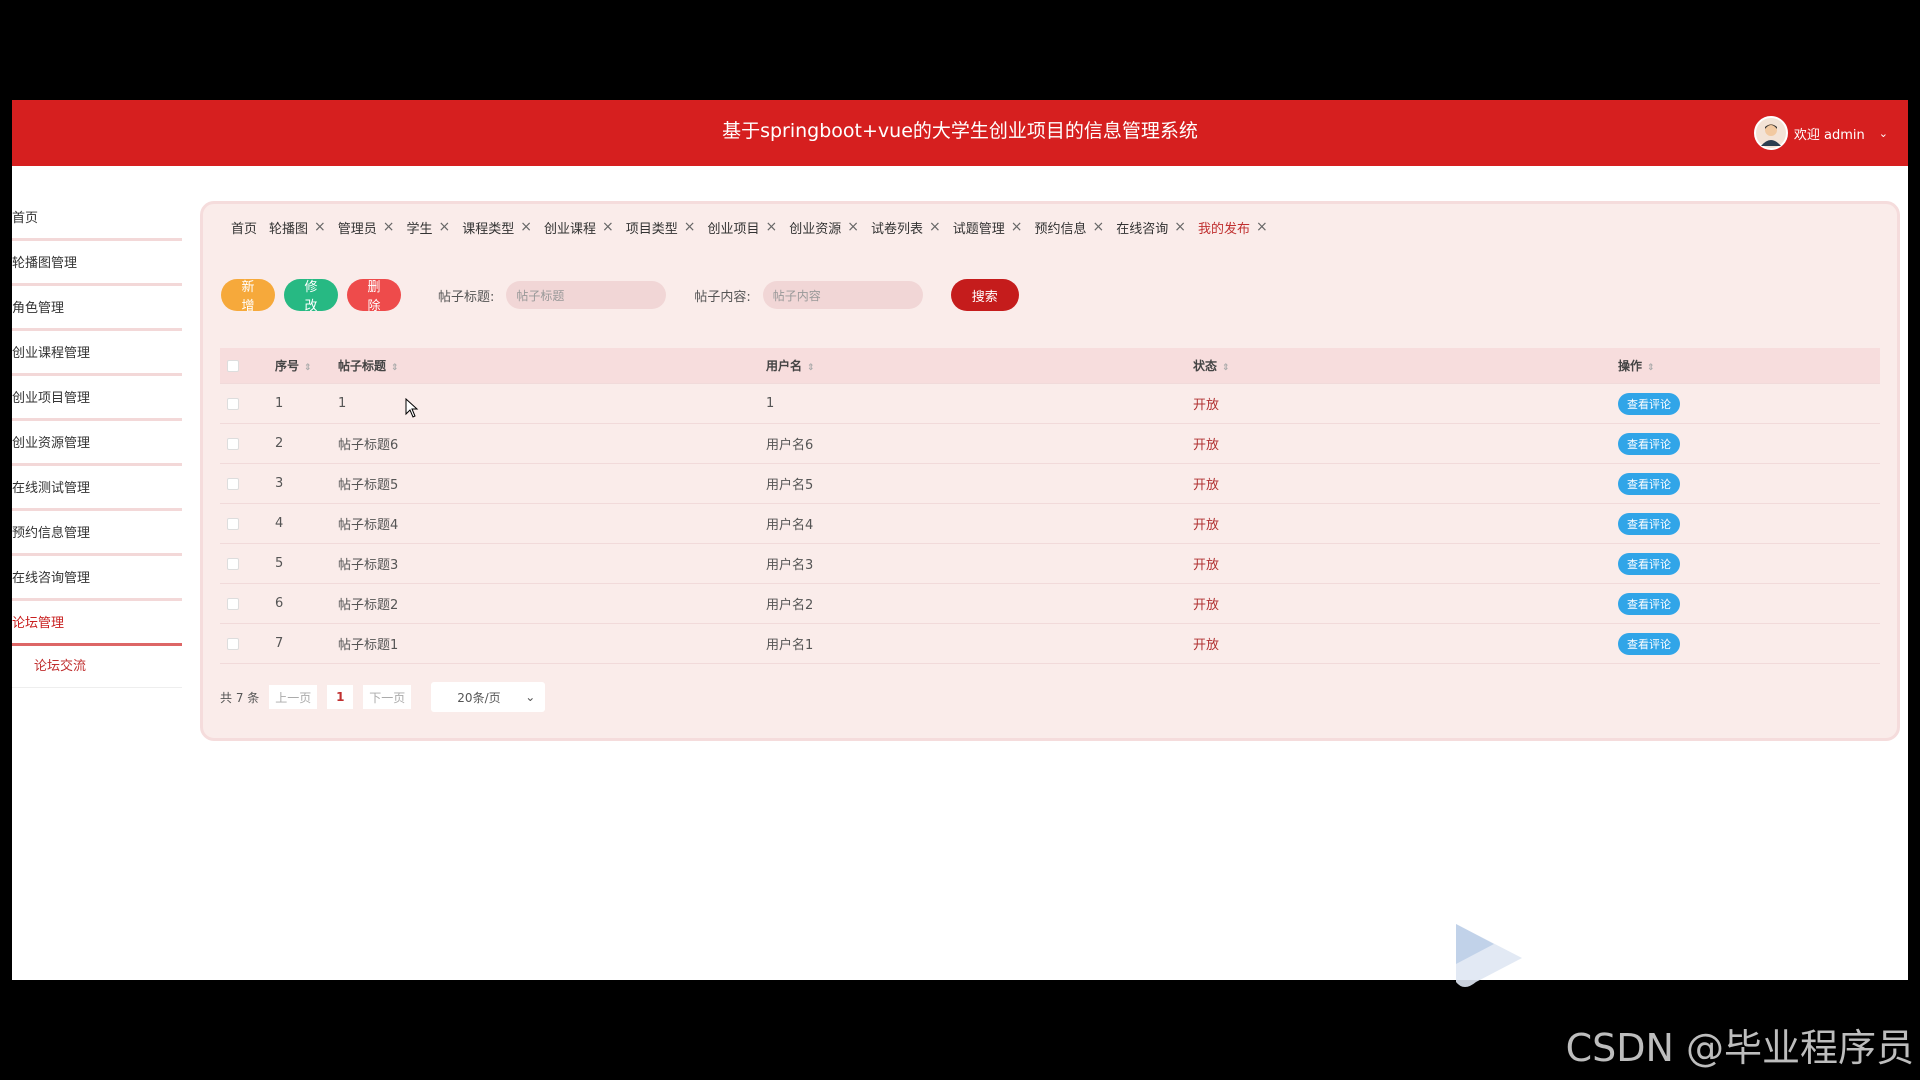 The height and width of the screenshot is (1080, 1920). What do you see at coordinates (790, 565) in the screenshot?
I see `cell-user: 用户名3` at bounding box center [790, 565].